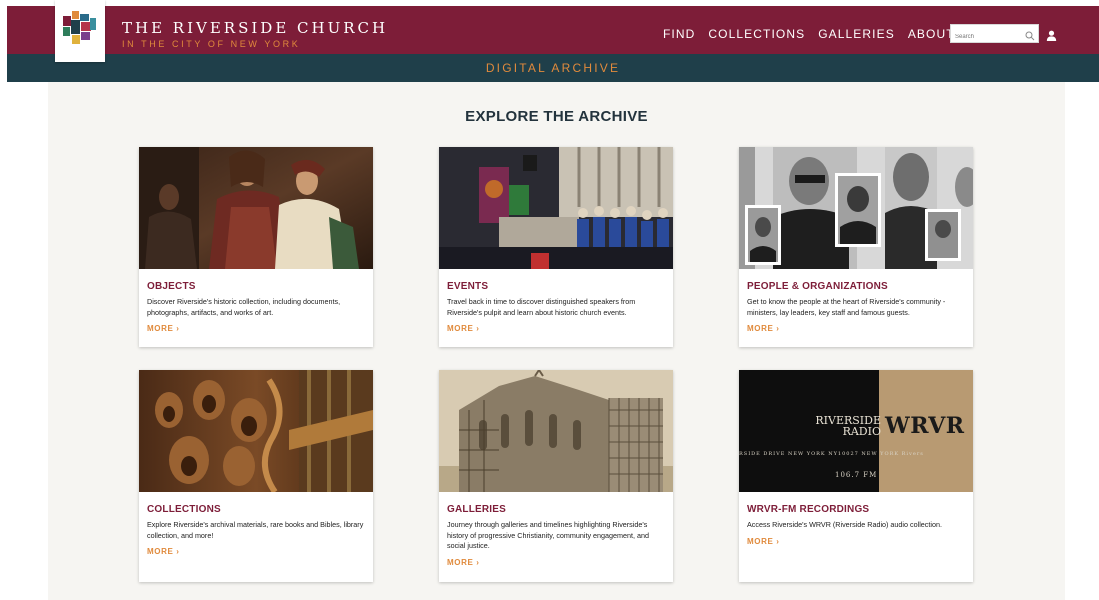 This screenshot has width=1099, height=600. What do you see at coordinates (988, 37) in the screenshot?
I see `search-input` at bounding box center [988, 37].